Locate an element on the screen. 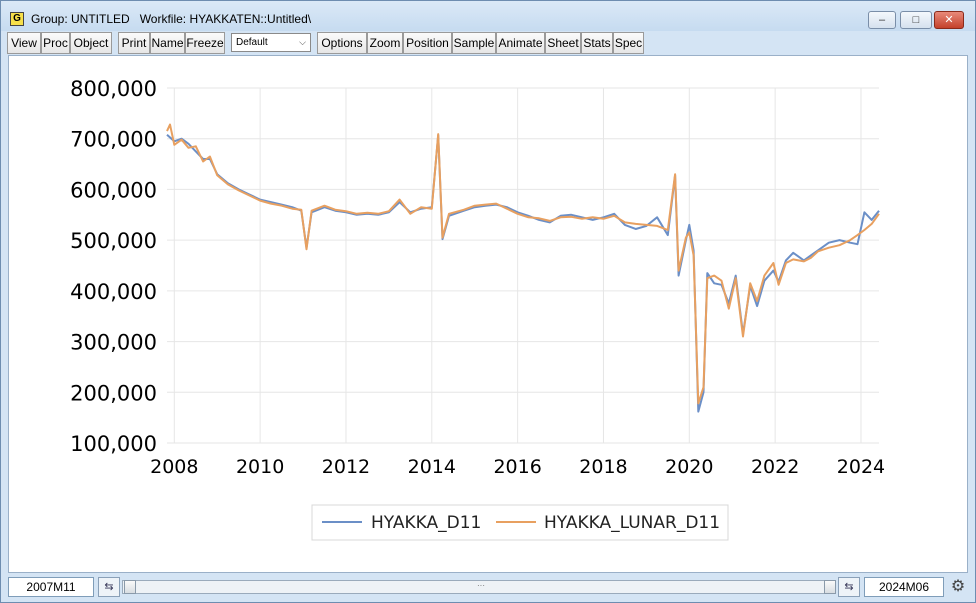  x-tick-label: 2012 is located at coordinates (346, 467).